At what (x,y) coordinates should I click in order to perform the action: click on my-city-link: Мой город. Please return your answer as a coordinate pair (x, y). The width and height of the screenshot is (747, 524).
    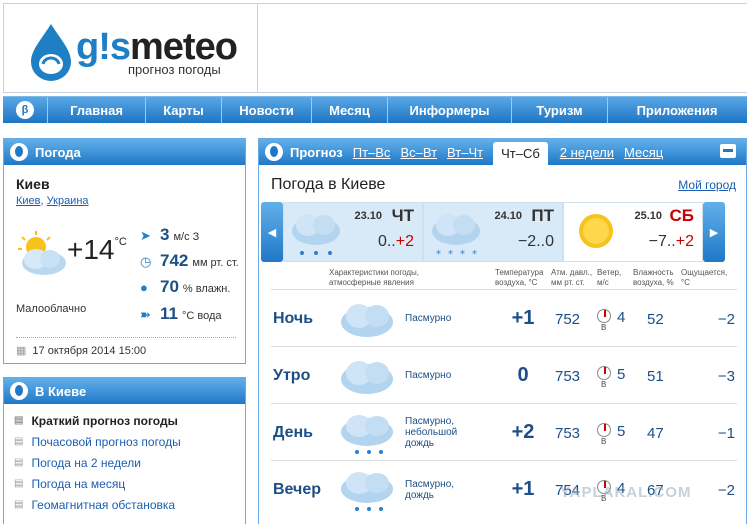
    Looking at the image, I should click on (707, 185).